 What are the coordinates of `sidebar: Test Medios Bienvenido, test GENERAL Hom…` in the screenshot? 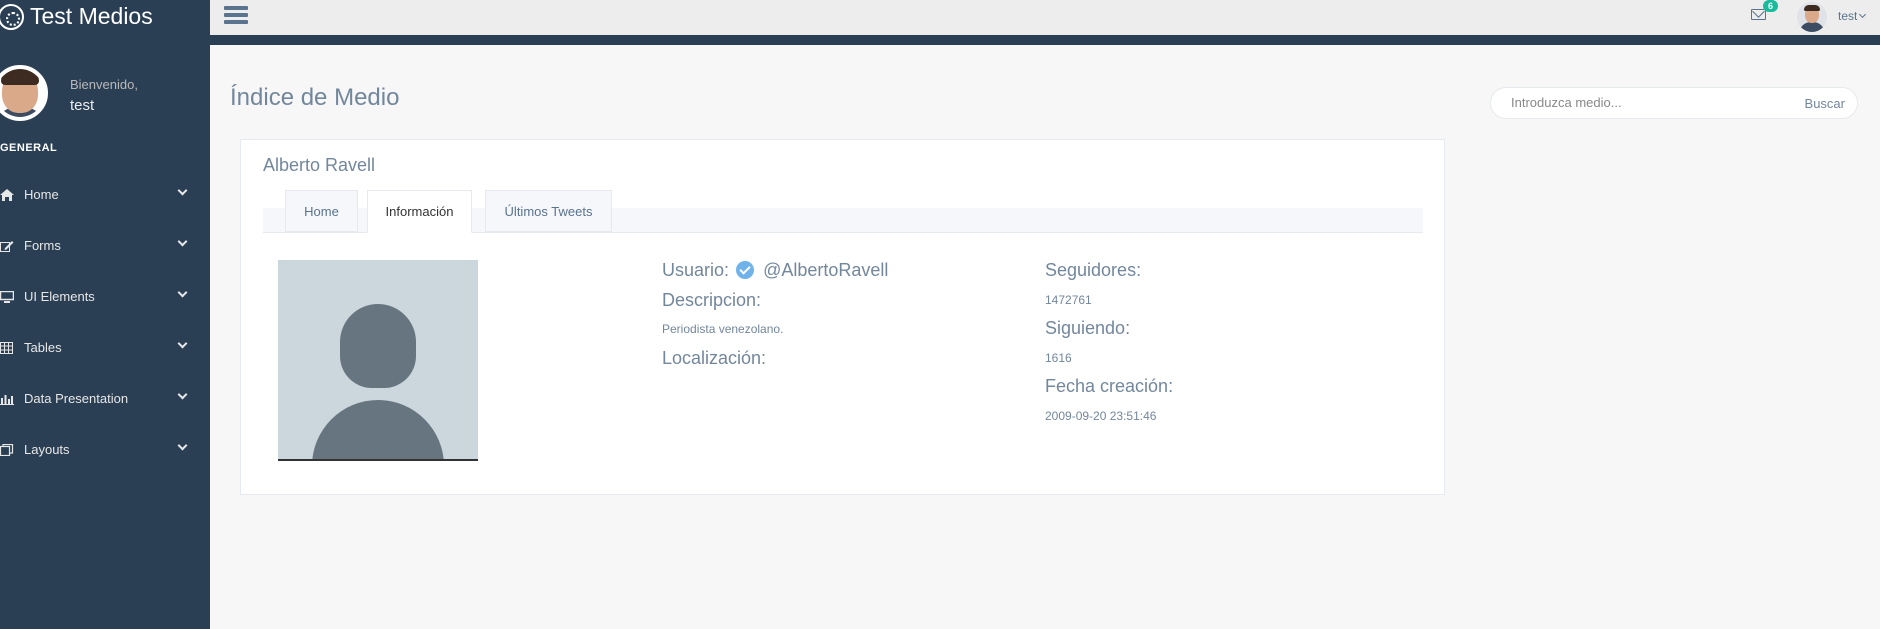 It's located at (105, 314).